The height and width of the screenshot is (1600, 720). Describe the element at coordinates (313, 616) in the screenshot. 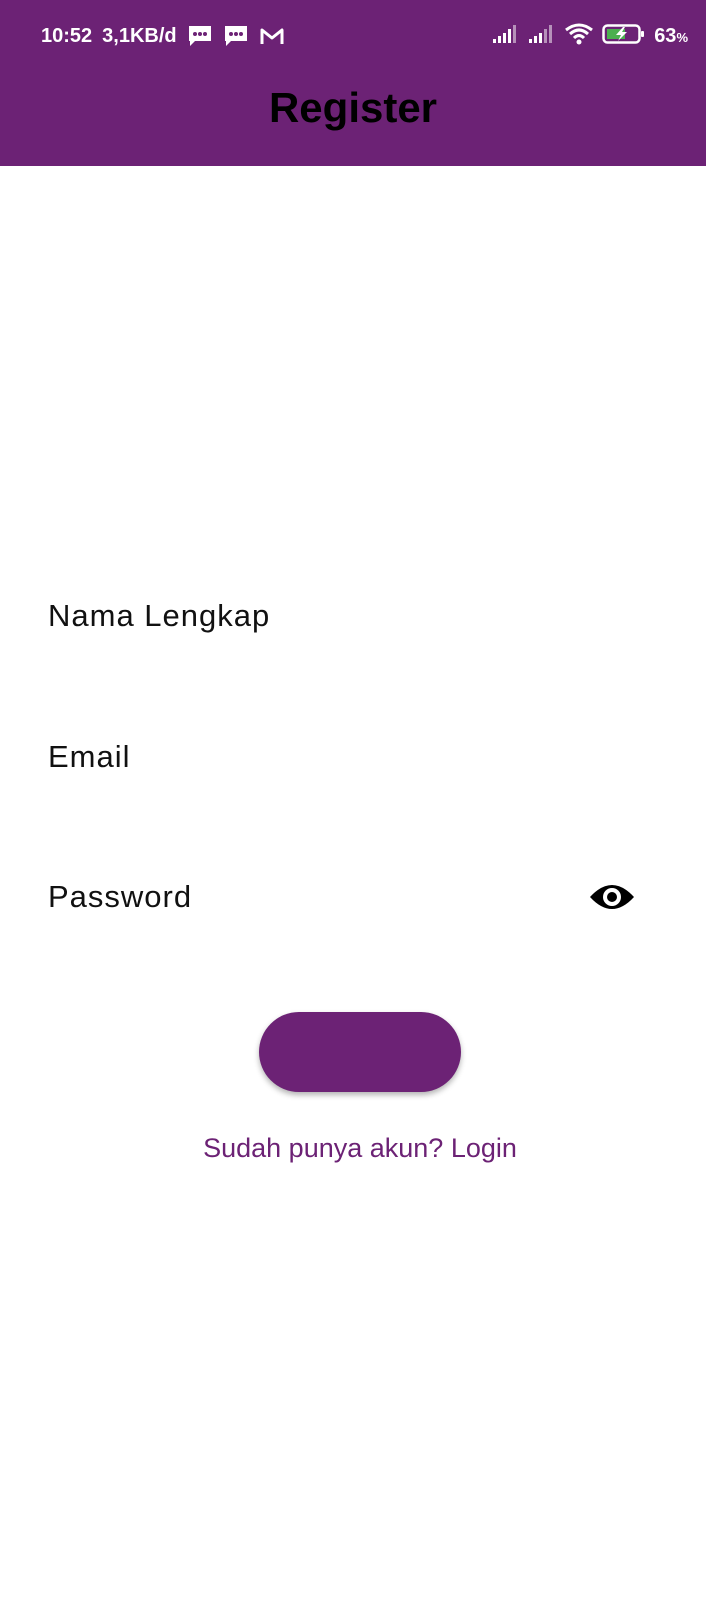

I see `full-name-input` at that location.